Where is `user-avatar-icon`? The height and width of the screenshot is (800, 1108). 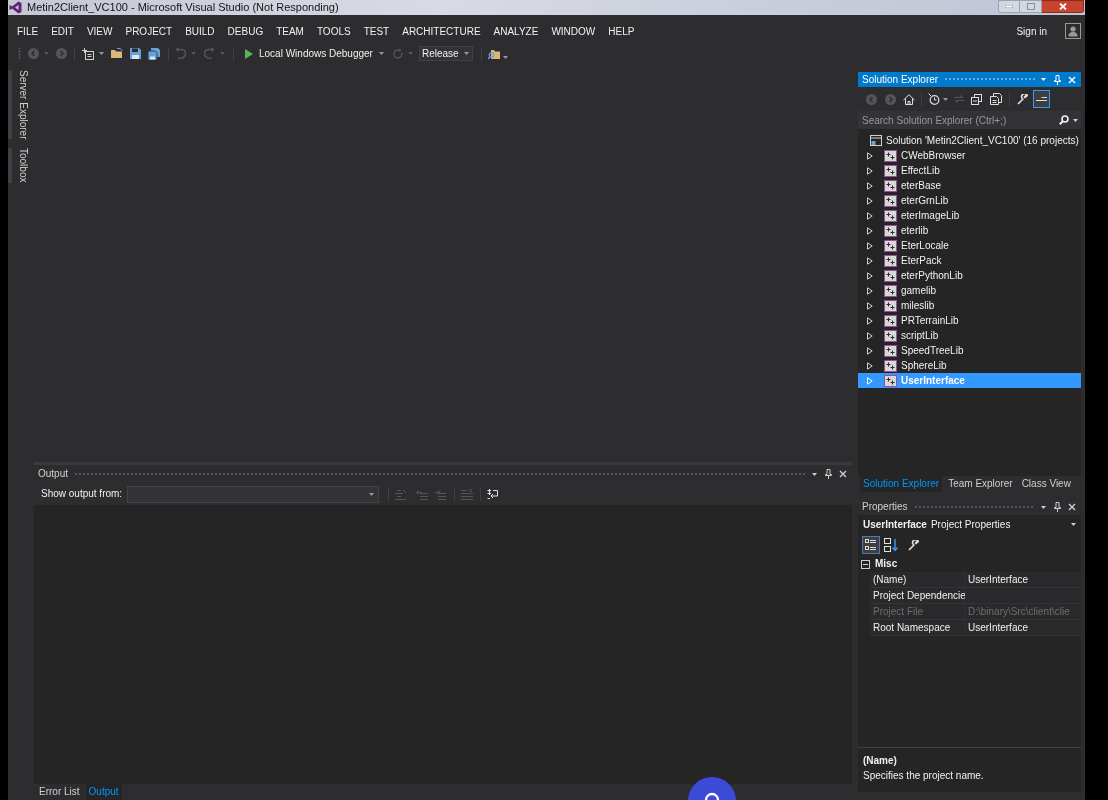 user-avatar-icon is located at coordinates (1073, 31).